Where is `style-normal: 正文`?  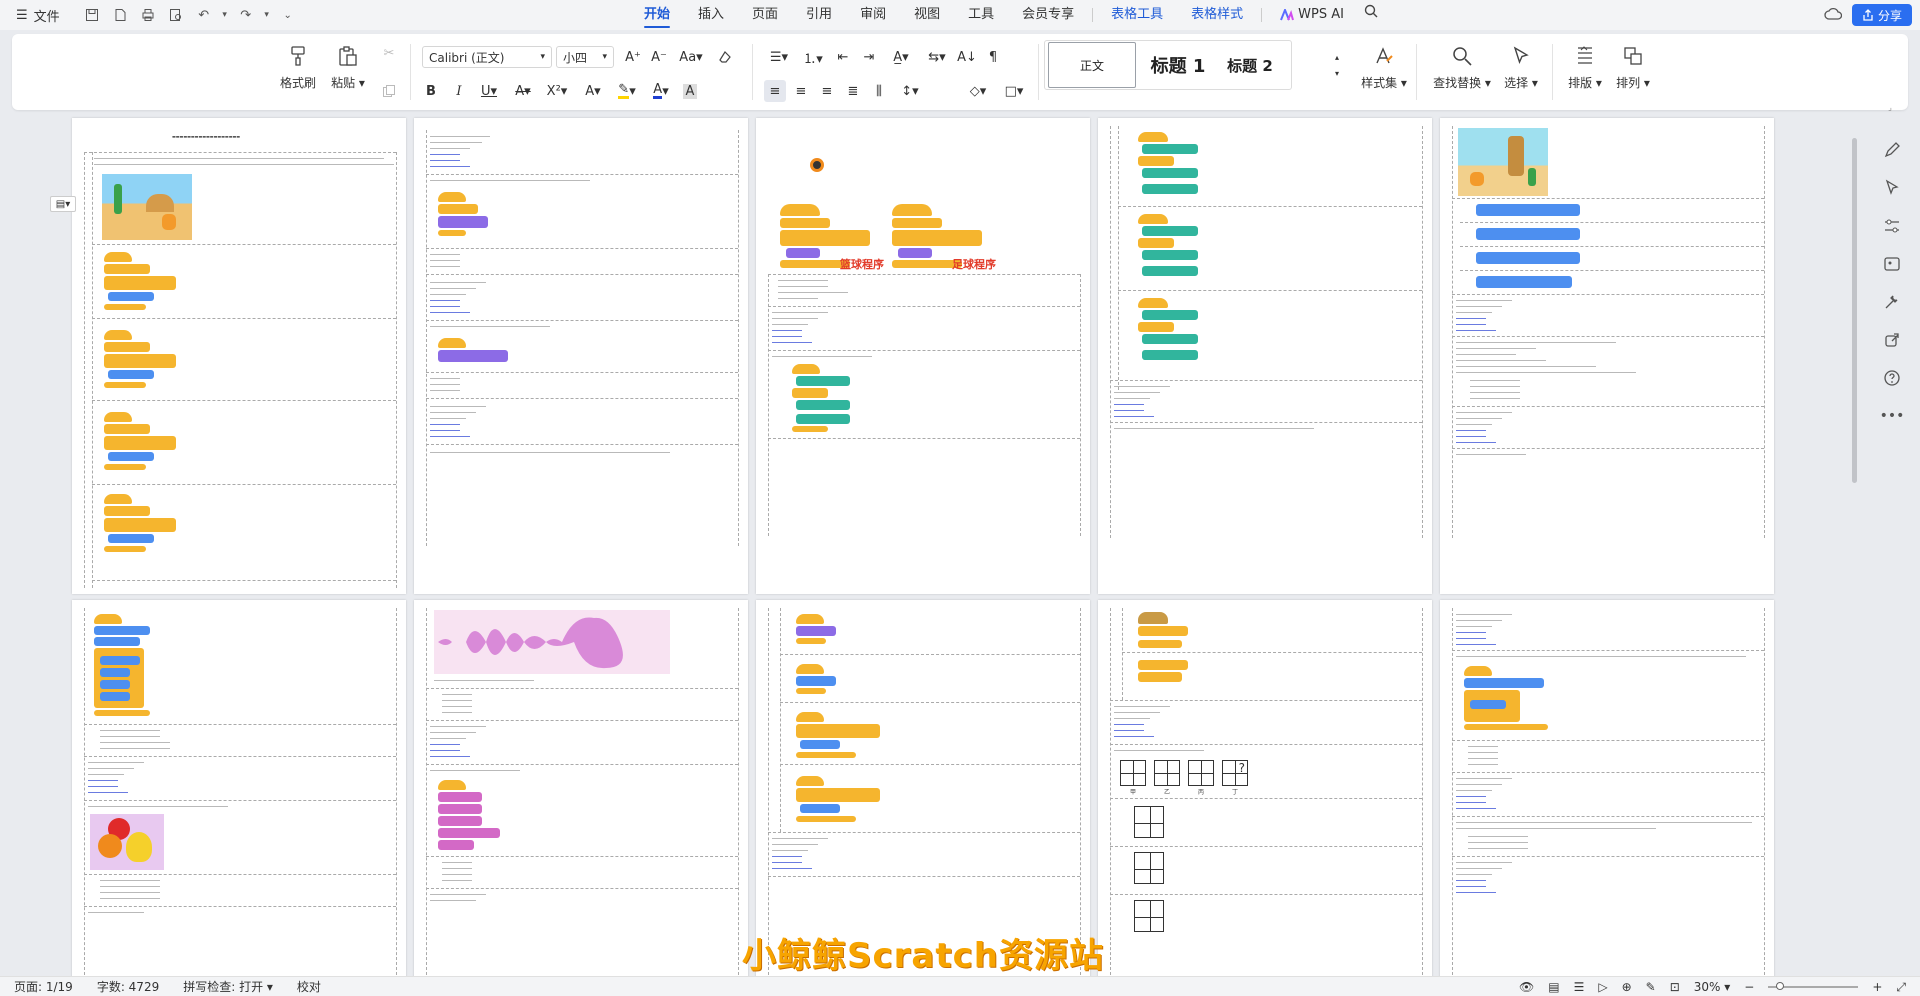
style-normal: 正文 is located at coordinates (1092, 65).